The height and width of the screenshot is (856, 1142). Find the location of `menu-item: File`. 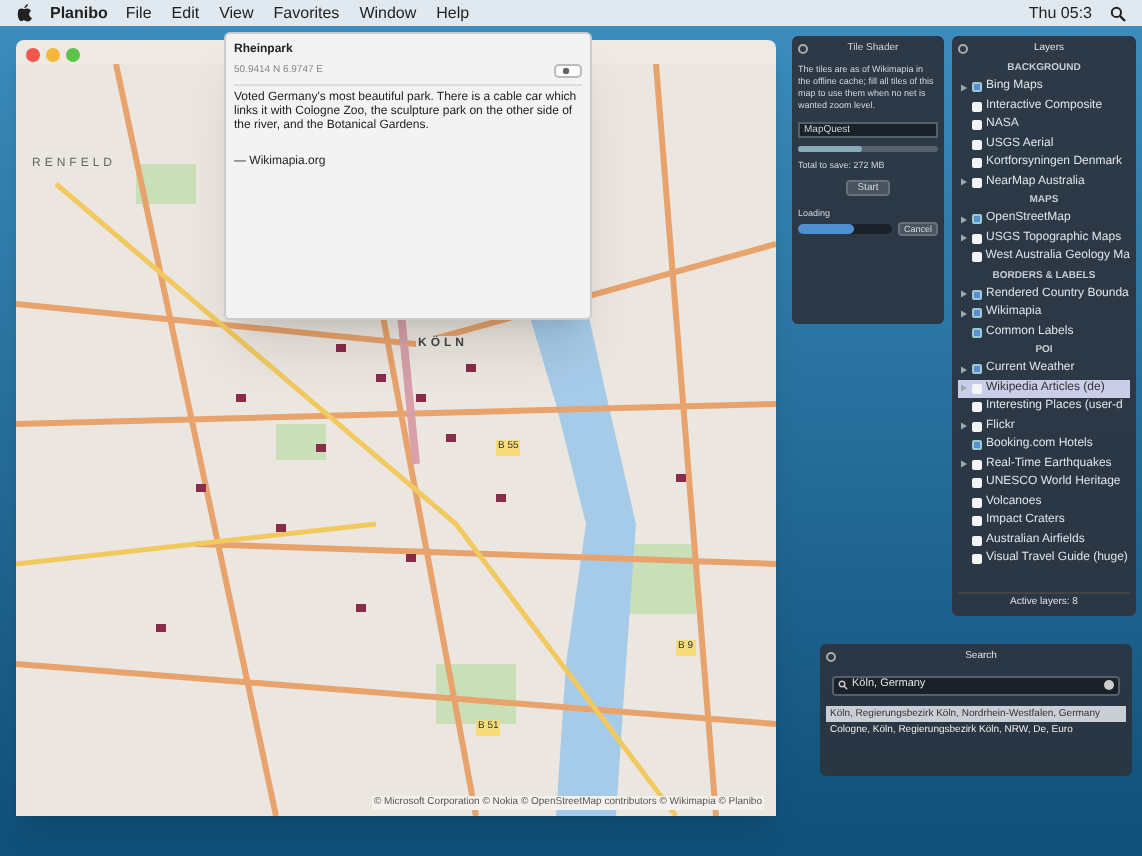

menu-item: File is located at coordinates (138, 13).